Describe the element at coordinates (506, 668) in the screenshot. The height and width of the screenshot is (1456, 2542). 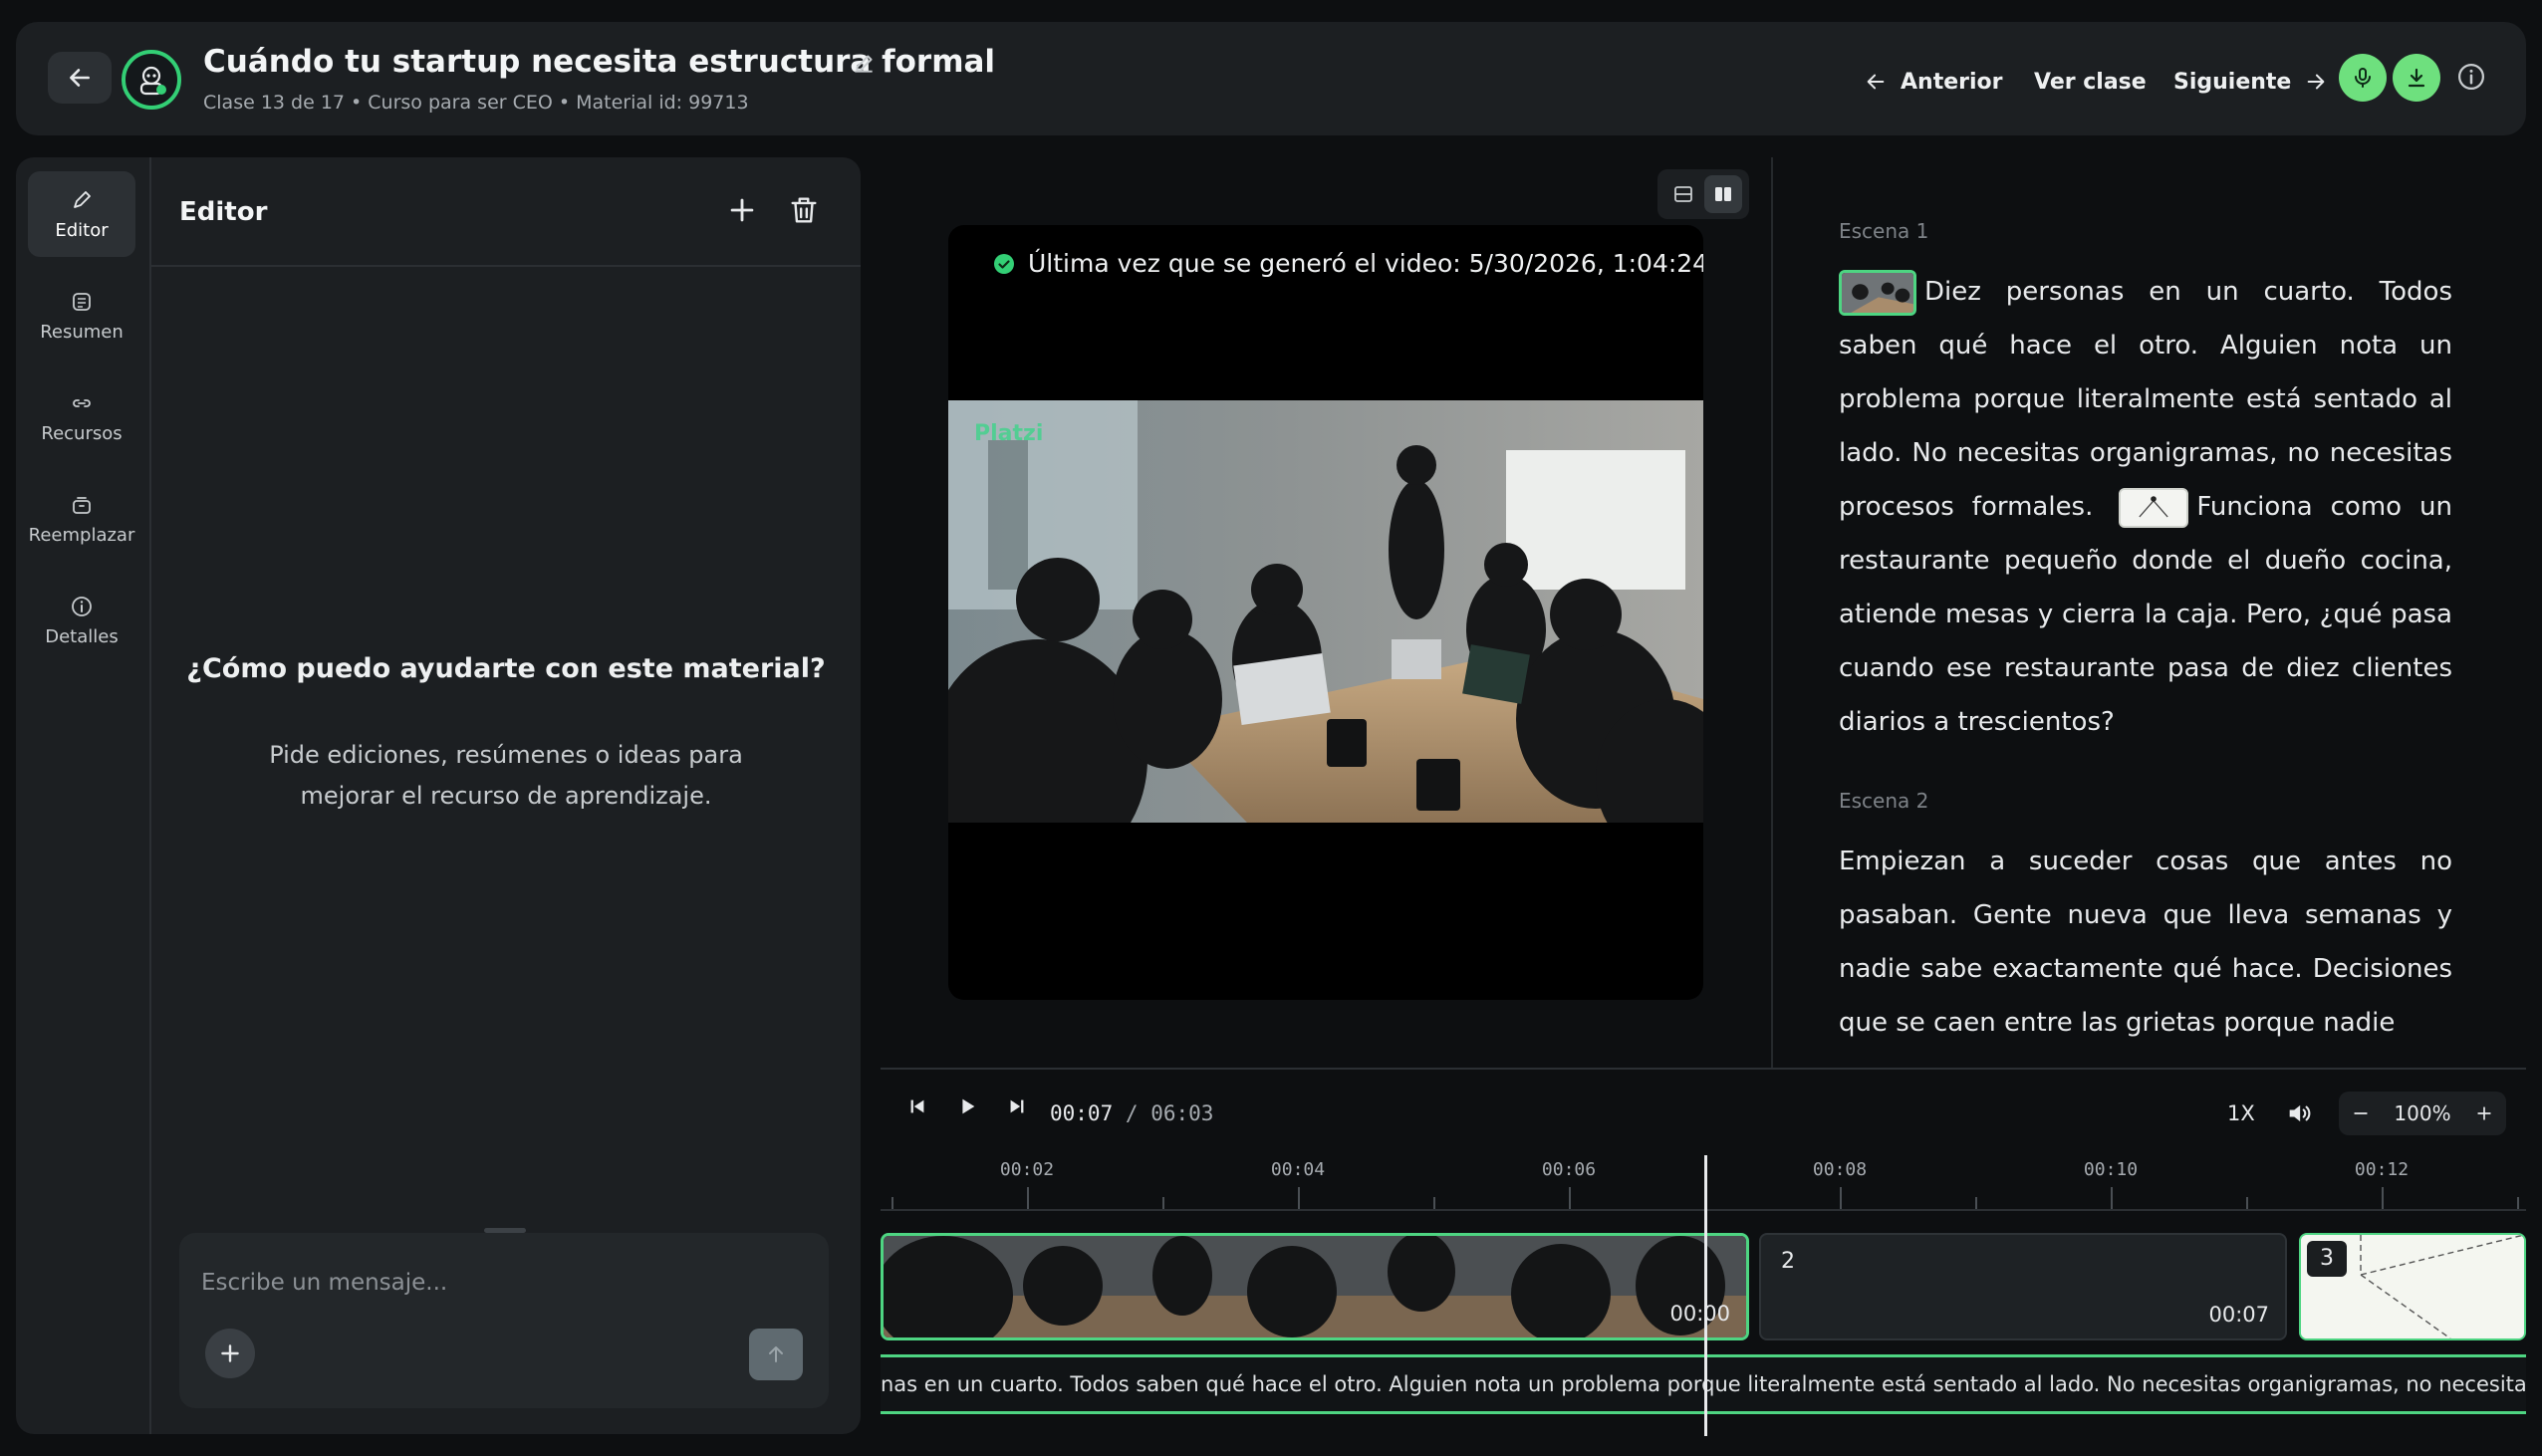
I see `assistant-prompt-title: ¿Cómo puedo ayudarte con este material?` at that location.